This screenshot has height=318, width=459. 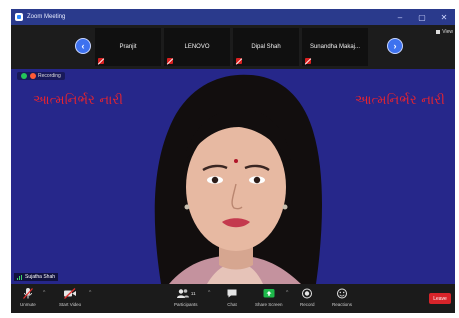 I want to click on reactions-icon, so click(x=342, y=293).